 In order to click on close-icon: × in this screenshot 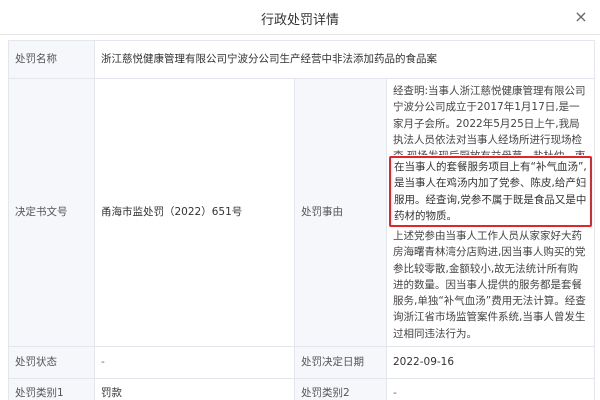, I will do `click(581, 17)`.